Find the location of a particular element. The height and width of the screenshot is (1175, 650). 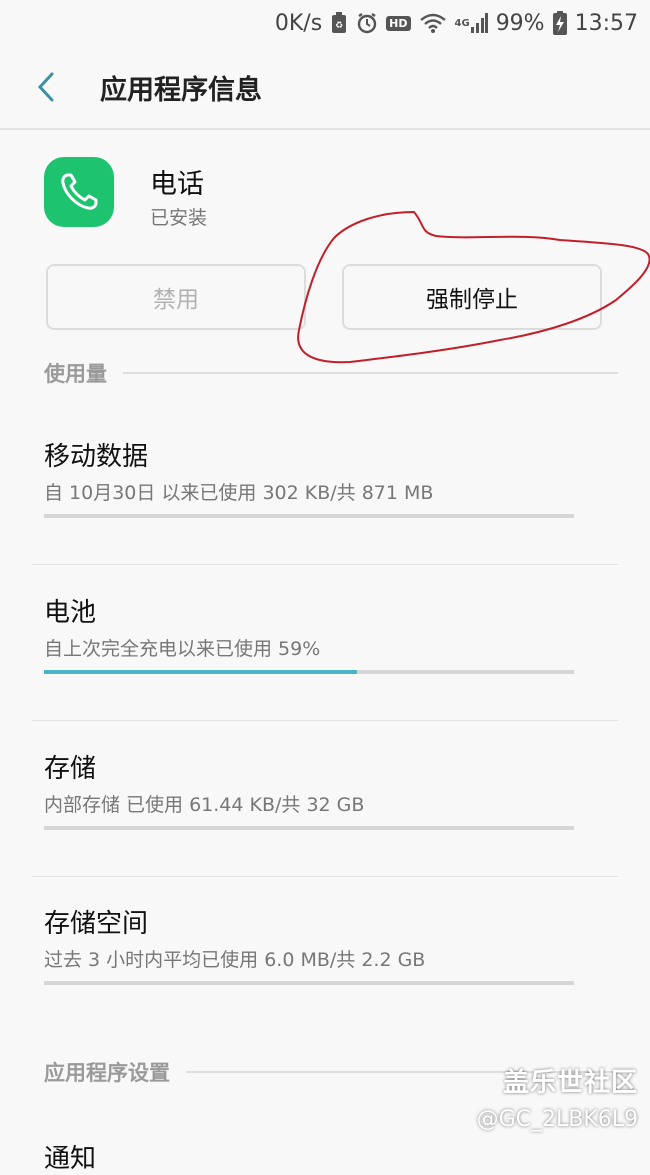

usage-item-title: 存储空间 is located at coordinates (96, 924).